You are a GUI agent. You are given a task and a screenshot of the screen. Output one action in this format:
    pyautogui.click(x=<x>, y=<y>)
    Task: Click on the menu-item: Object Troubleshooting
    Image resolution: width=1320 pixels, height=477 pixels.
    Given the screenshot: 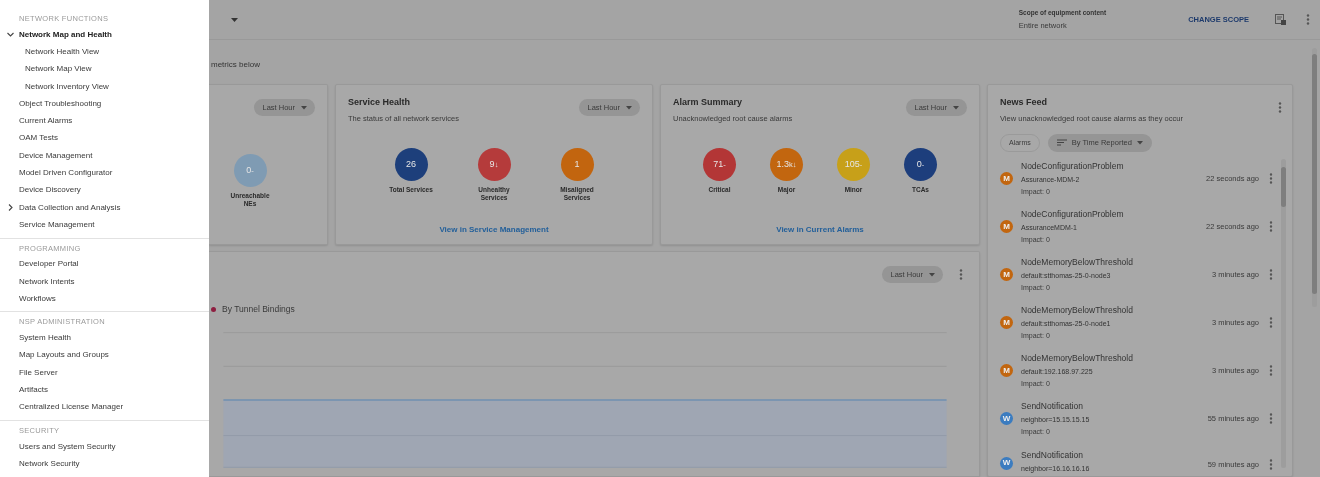 What is the action you would take?
    pyautogui.click(x=54, y=104)
    